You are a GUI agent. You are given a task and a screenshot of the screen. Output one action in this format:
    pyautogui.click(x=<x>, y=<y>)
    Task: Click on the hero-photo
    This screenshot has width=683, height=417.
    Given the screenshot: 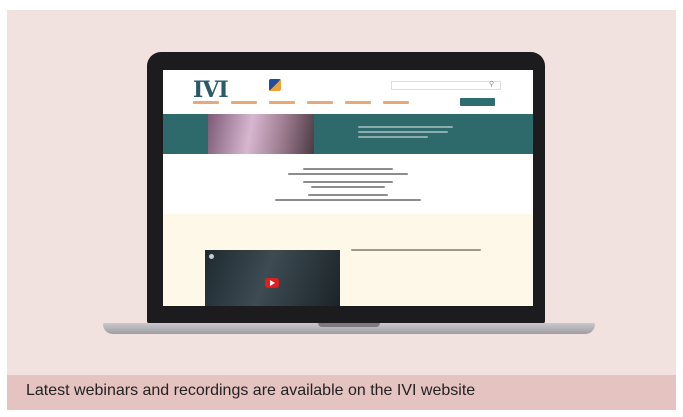 What is the action you would take?
    pyautogui.click(x=261, y=134)
    